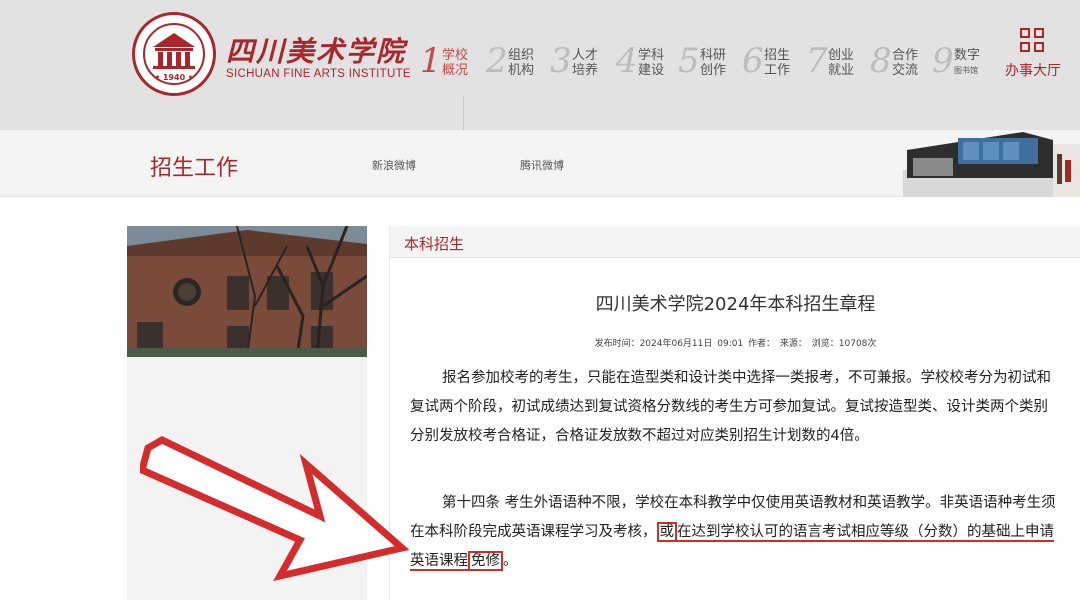  Describe the element at coordinates (689, 61) in the screenshot. I see `nav-number: 5` at that location.